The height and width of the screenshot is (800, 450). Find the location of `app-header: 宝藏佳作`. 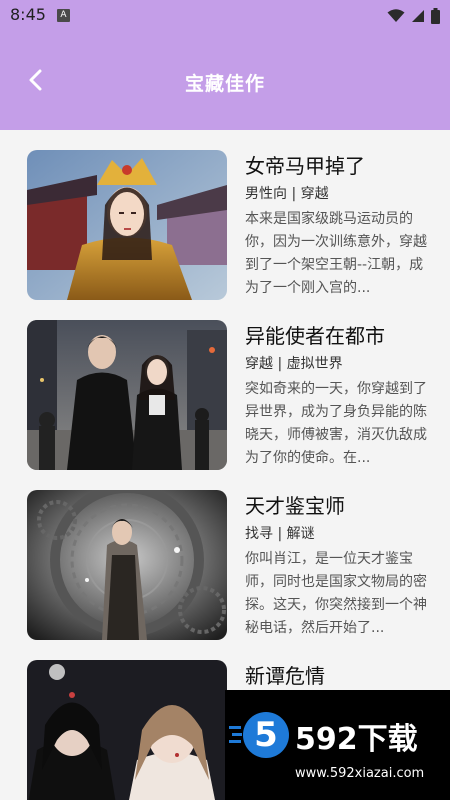

app-header: 宝藏佳作 is located at coordinates (225, 81).